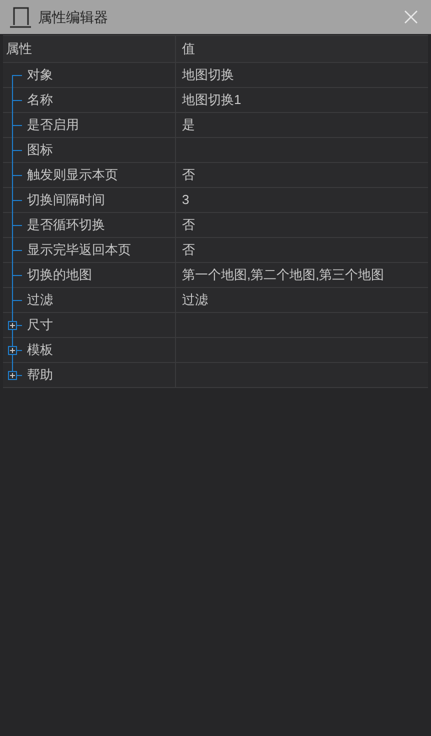 The width and height of the screenshot is (431, 736). I want to click on property-name: 显示完毕返回本页, so click(79, 250).